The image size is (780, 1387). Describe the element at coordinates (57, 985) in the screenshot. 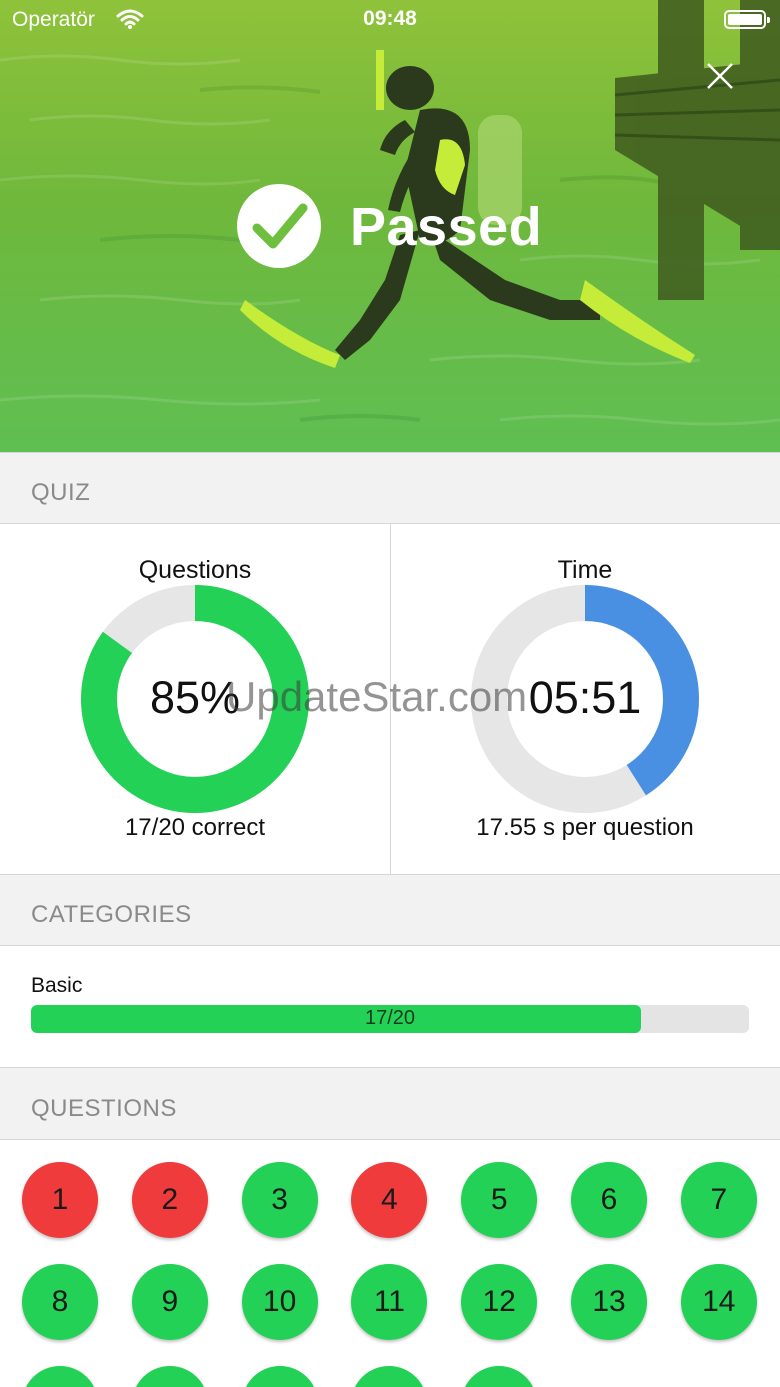

I see `category-name: Basic` at that location.